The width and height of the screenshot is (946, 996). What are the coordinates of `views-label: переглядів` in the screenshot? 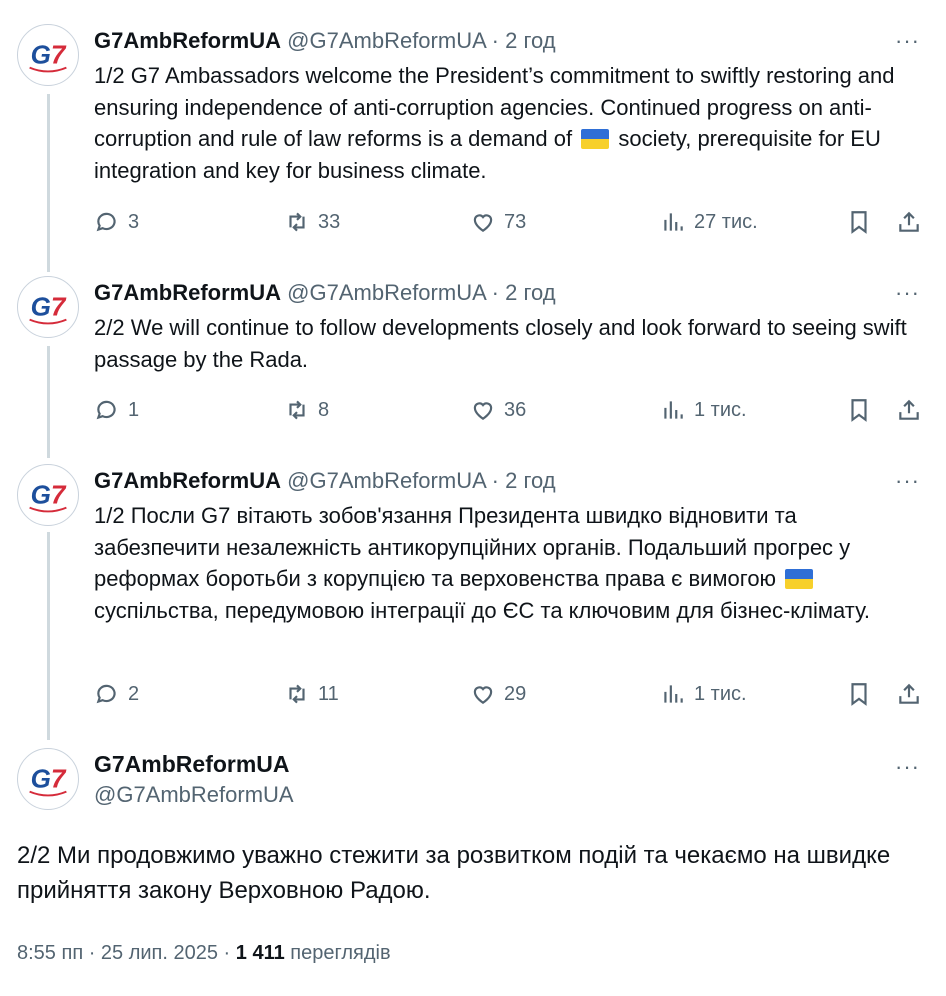 It's located at (337, 953).